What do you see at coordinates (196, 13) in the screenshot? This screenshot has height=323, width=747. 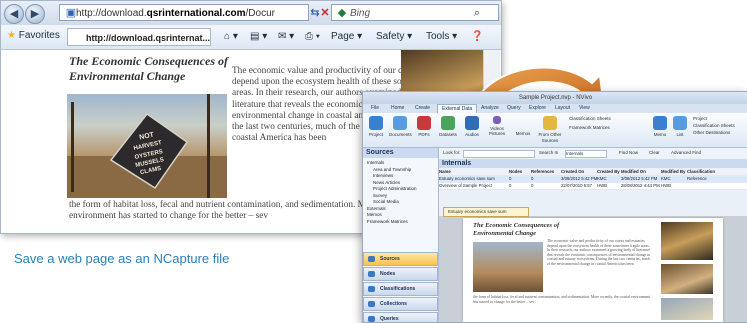 I see `address-domain: qsrinternational.com` at bounding box center [196, 13].